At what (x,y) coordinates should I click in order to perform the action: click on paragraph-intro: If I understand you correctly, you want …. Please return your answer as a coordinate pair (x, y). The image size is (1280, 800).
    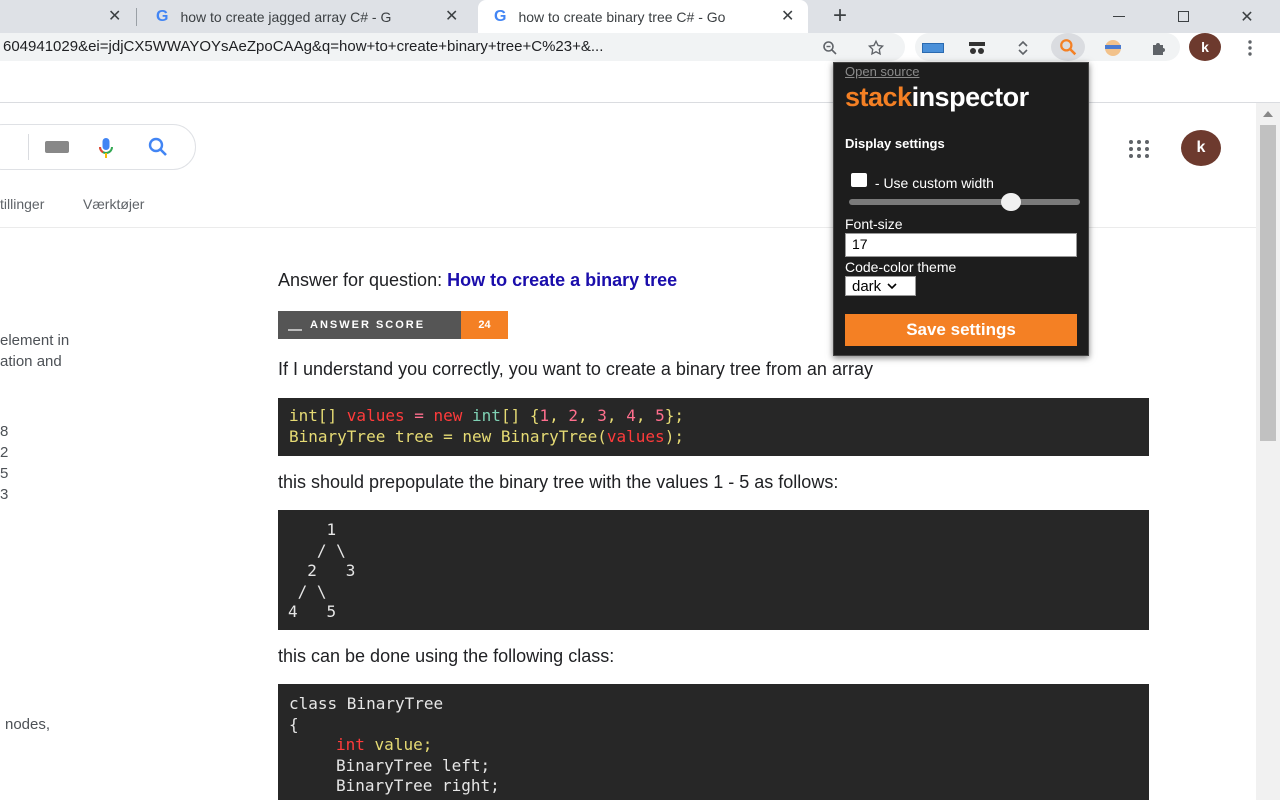
    Looking at the image, I should click on (575, 369).